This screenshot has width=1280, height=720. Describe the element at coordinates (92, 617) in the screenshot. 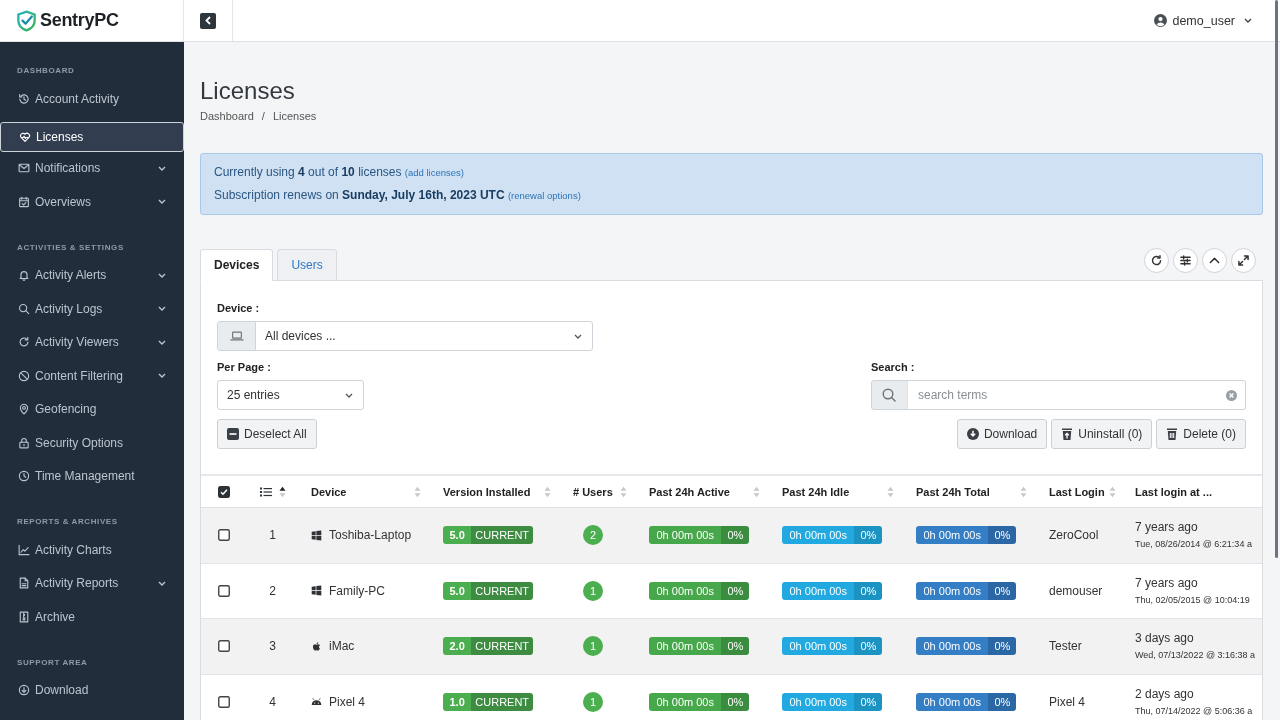

I see `sidebar-item: Archive` at that location.